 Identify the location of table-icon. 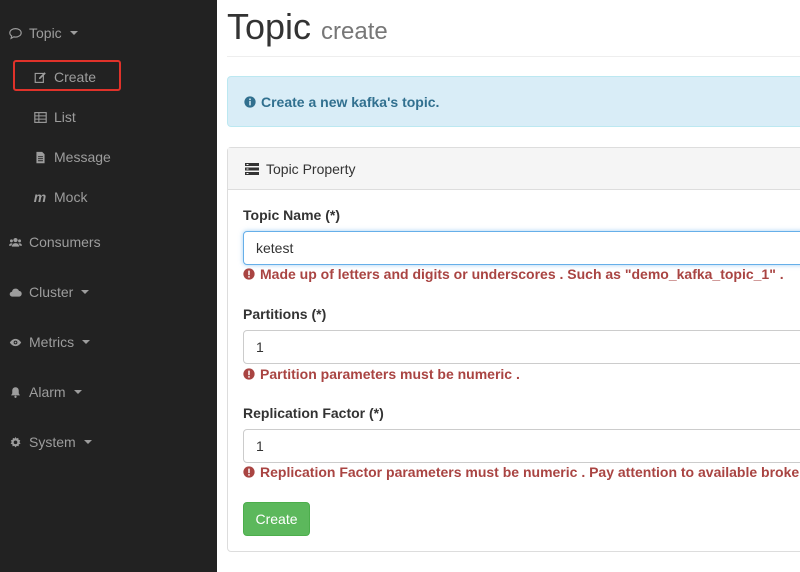
(40, 117).